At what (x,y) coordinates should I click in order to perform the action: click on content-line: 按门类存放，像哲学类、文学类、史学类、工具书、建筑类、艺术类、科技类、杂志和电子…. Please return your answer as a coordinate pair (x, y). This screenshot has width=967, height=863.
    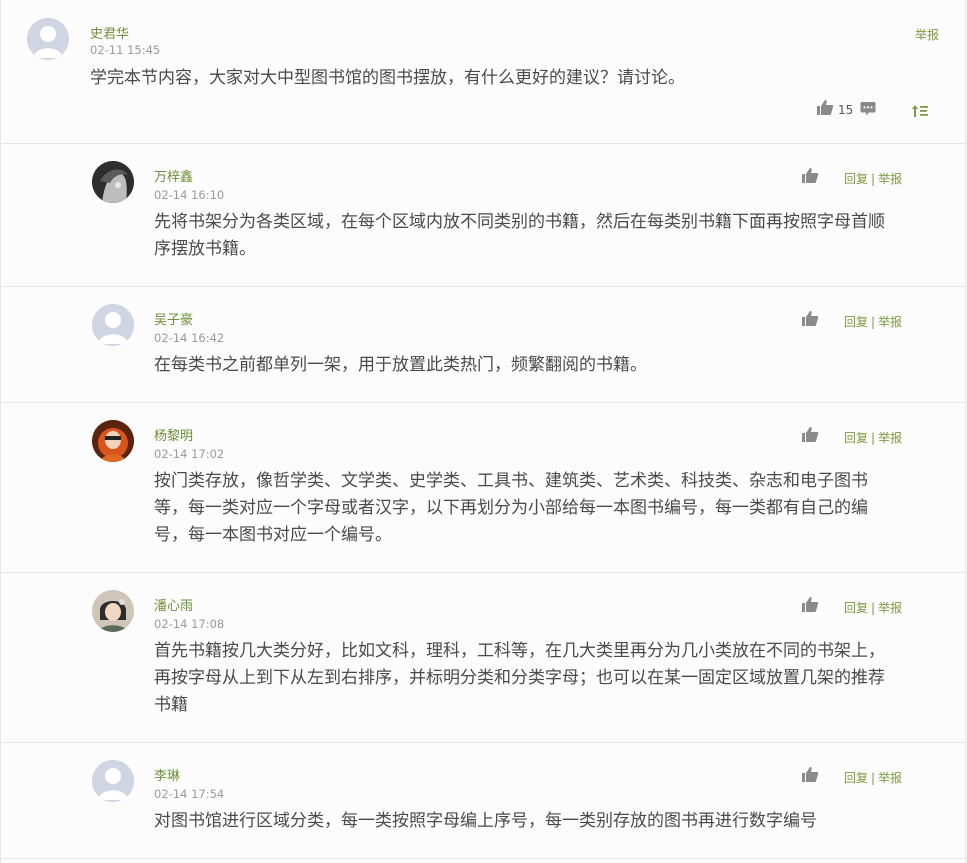
    Looking at the image, I should click on (511, 481).